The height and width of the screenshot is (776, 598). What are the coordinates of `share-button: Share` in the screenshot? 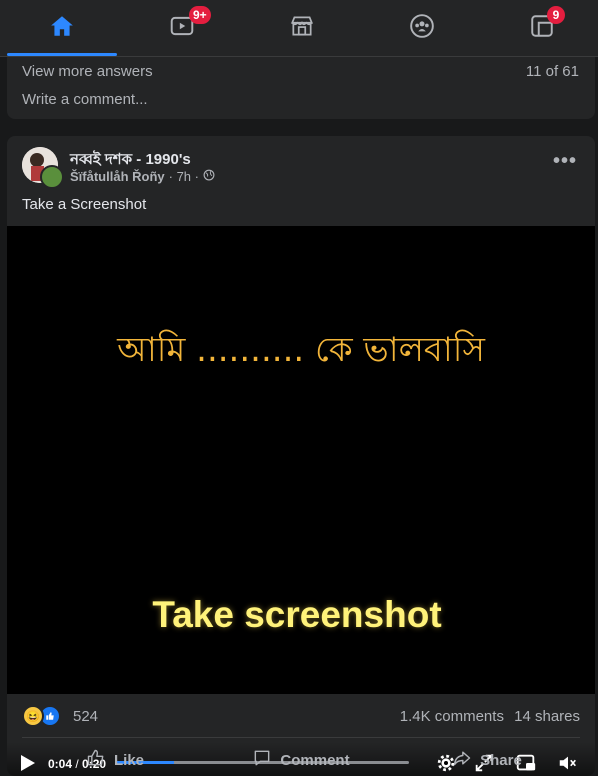 It's located at (487, 760).